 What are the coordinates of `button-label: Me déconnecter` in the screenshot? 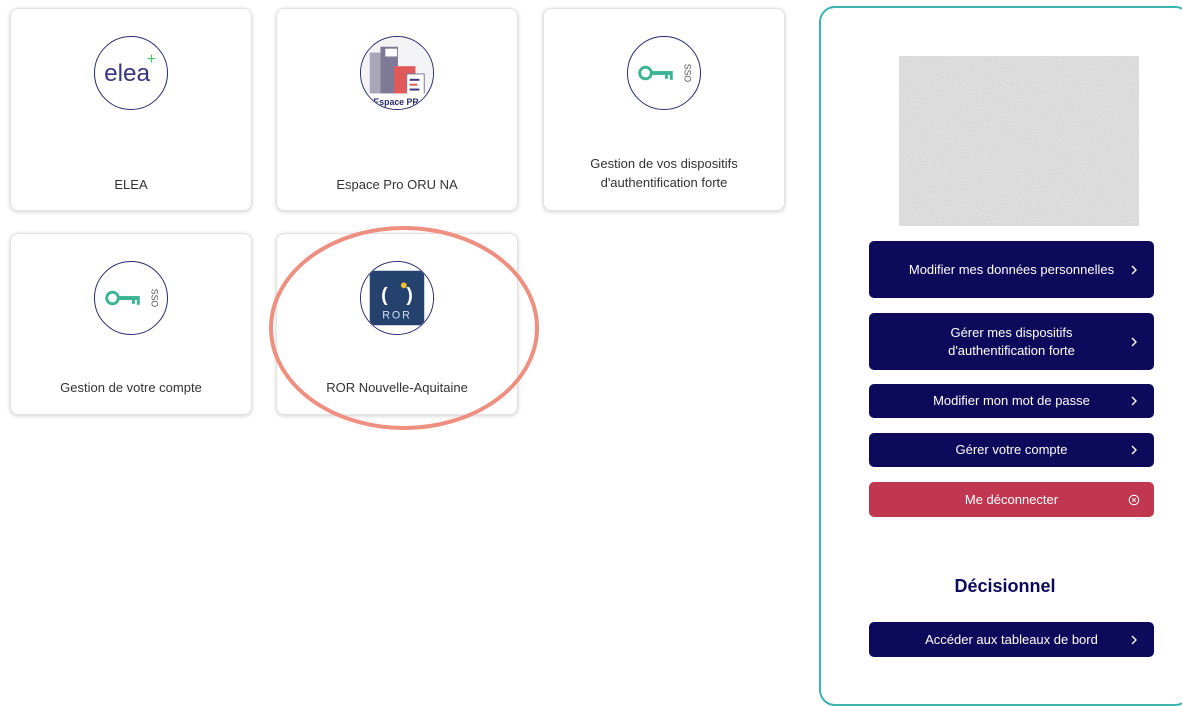 It's located at (1011, 499).